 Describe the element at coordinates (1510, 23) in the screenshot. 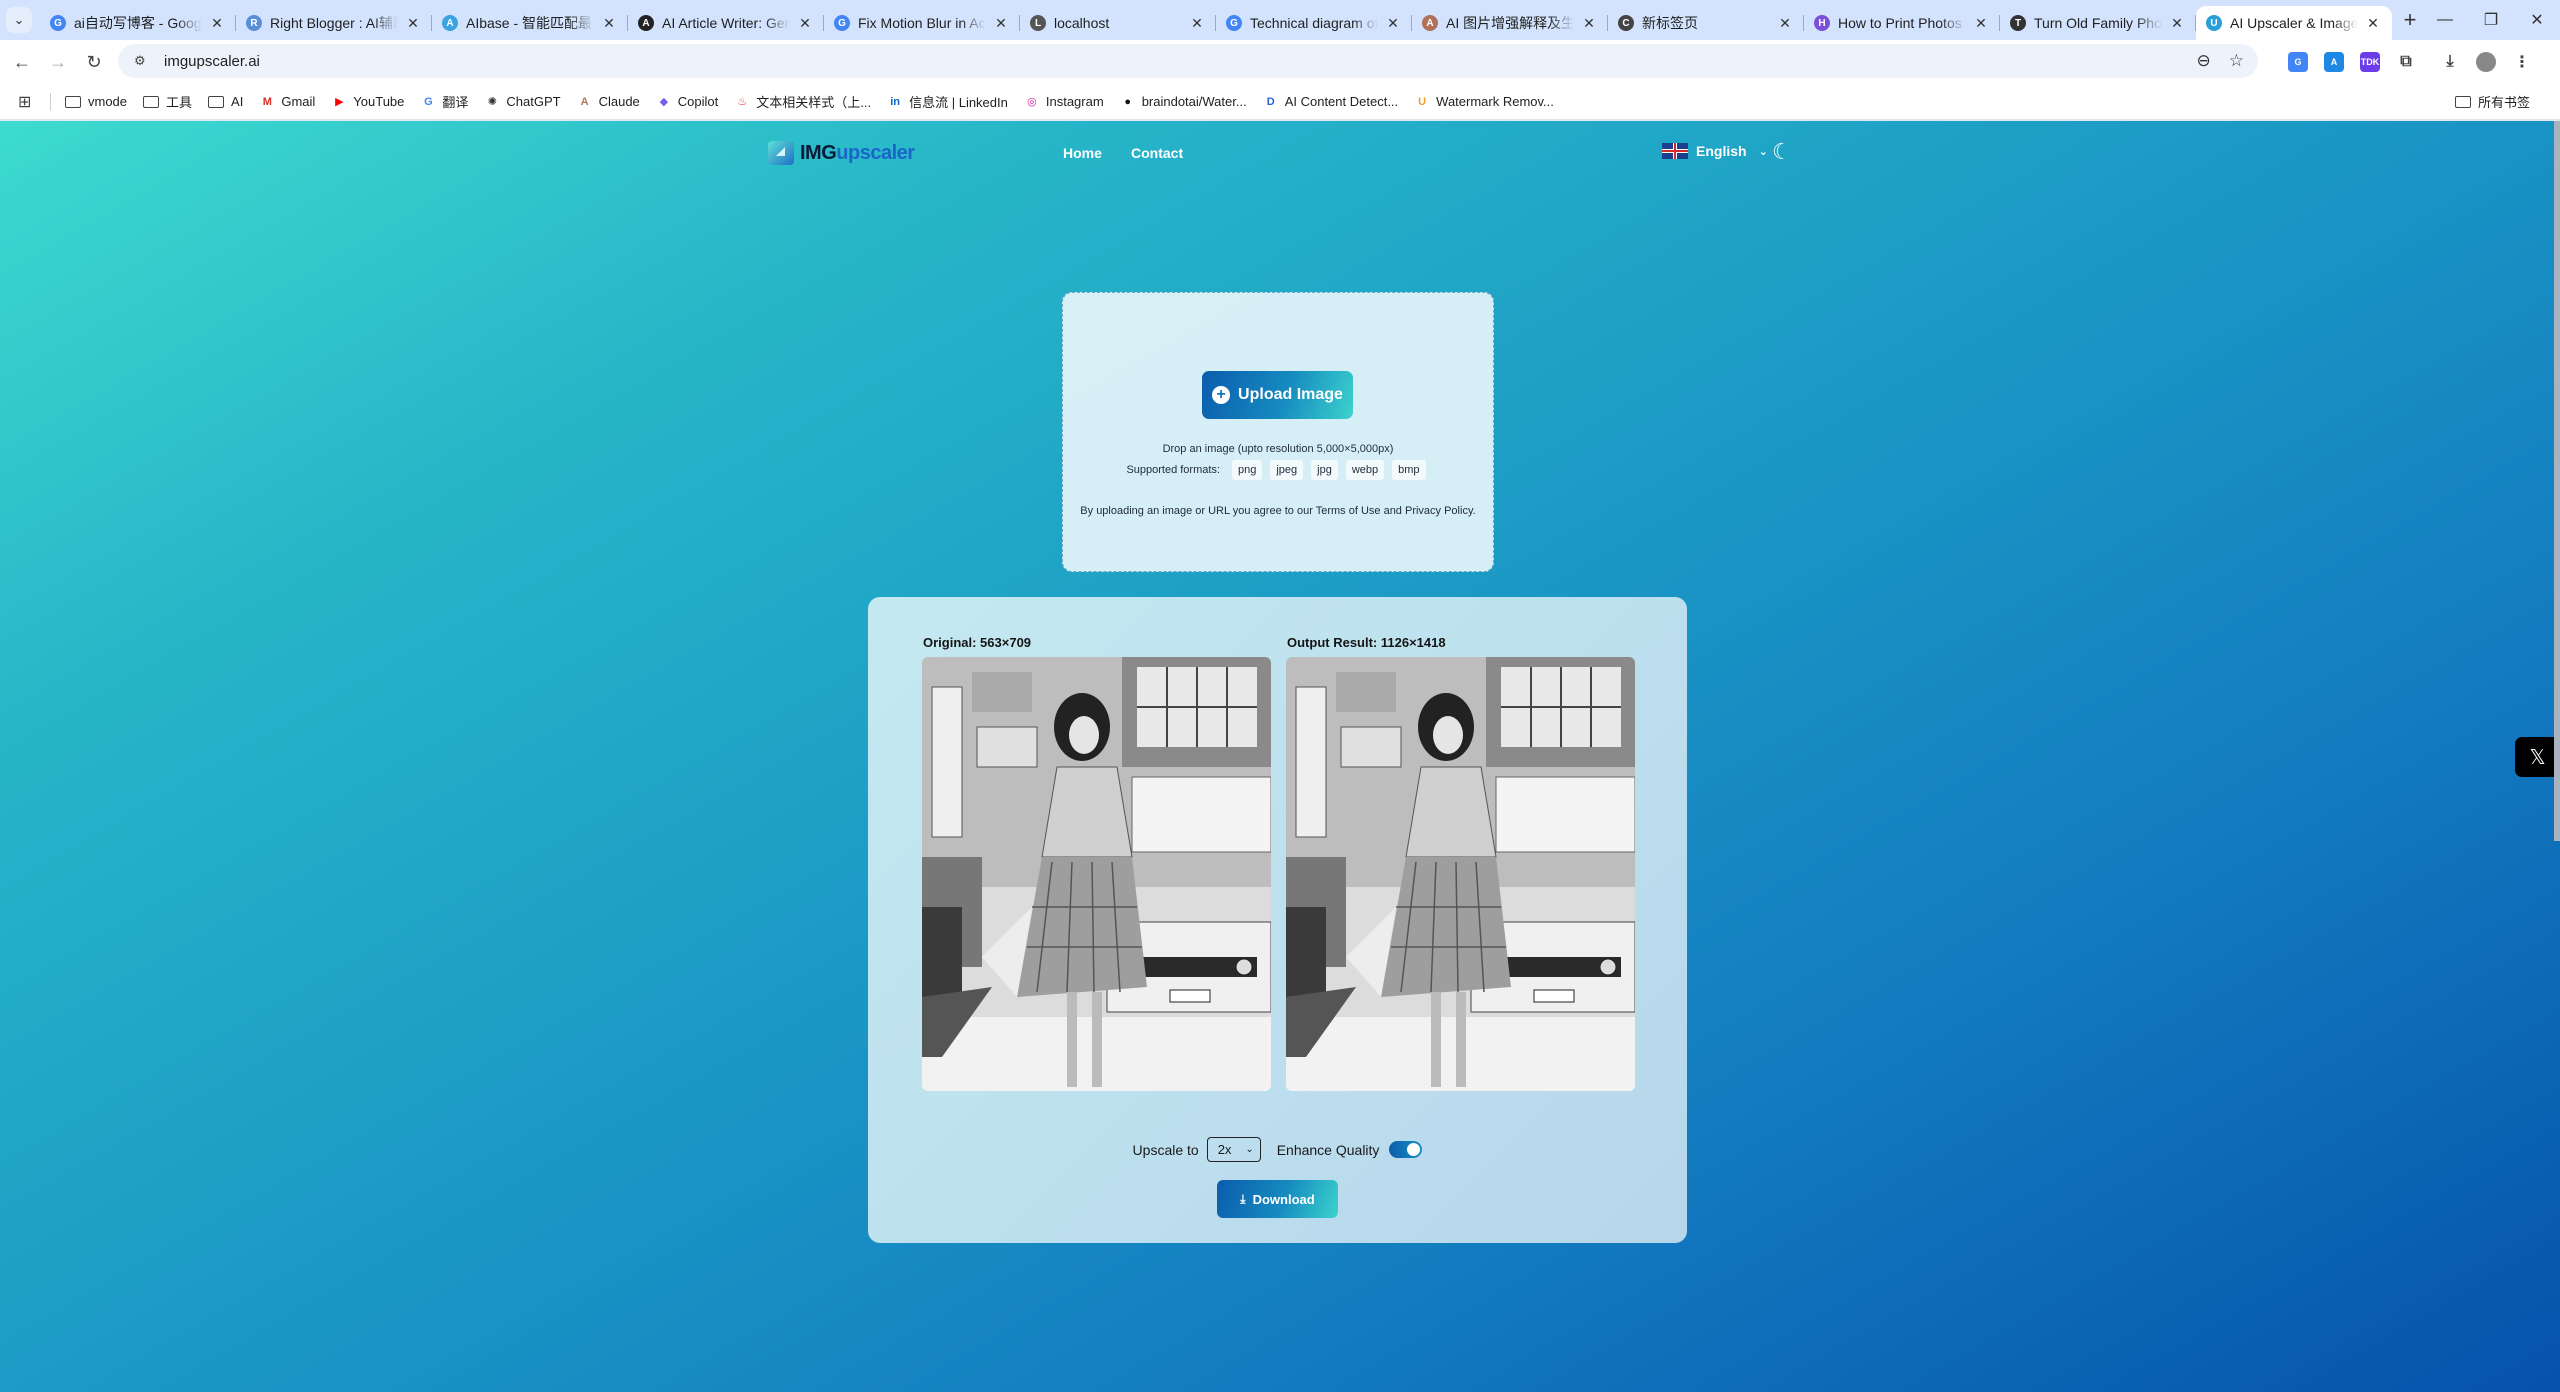

I see `browser-tab: A AI 图片增强解释及生成 ✕` at that location.